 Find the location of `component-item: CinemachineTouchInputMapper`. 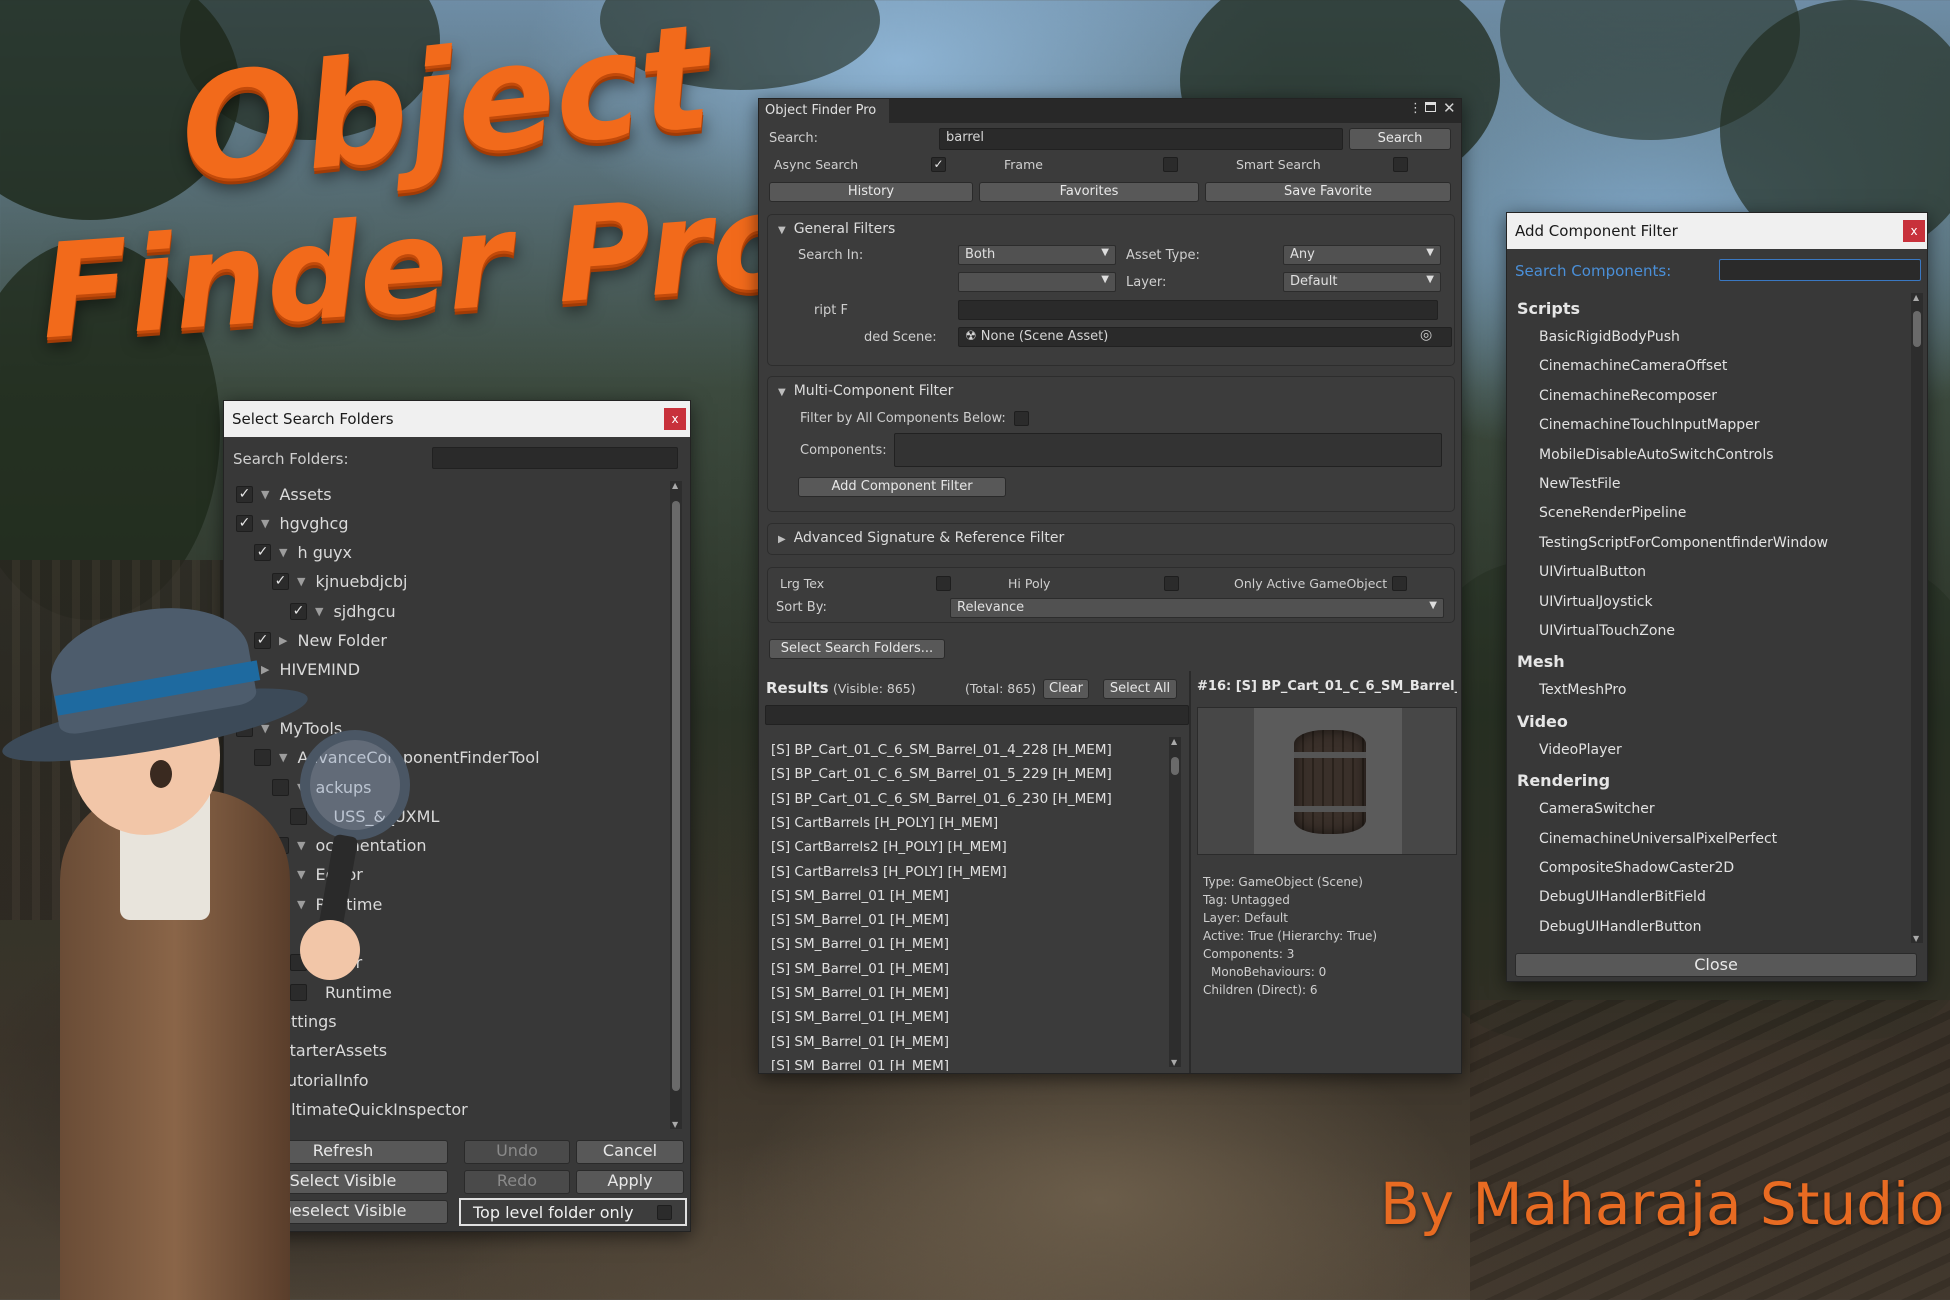

component-item: CinemachineTouchInputMapper is located at coordinates (1649, 425).